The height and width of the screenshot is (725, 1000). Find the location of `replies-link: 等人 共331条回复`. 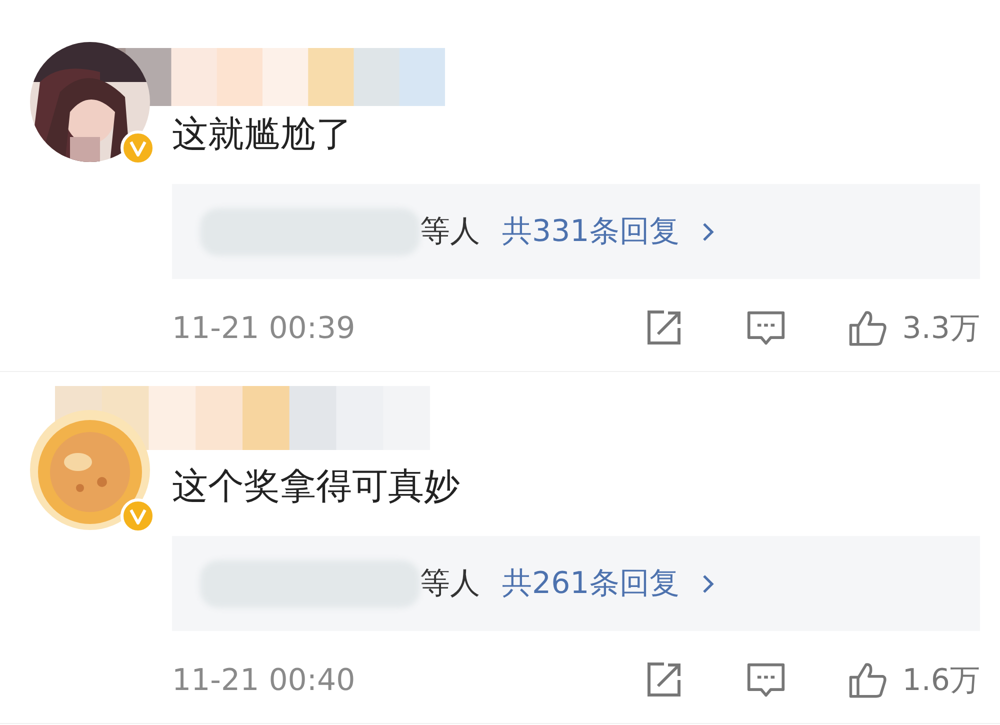

replies-link: 等人 共331条回复 is located at coordinates (576, 231).